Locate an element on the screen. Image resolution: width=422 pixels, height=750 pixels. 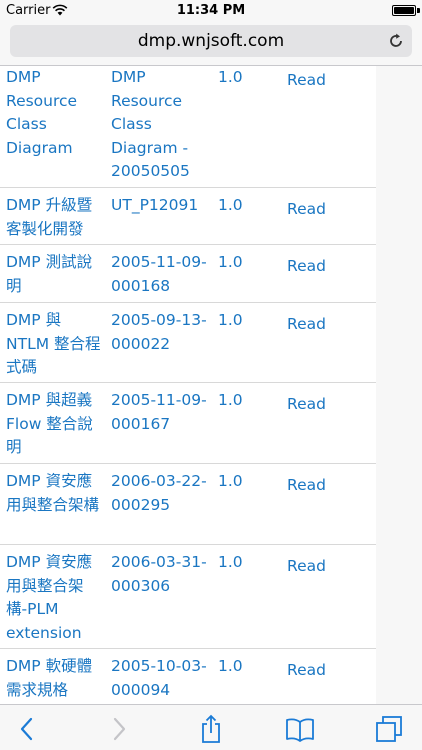
doc-code-link: 2006-03-31-000306 is located at coordinates (161, 574).